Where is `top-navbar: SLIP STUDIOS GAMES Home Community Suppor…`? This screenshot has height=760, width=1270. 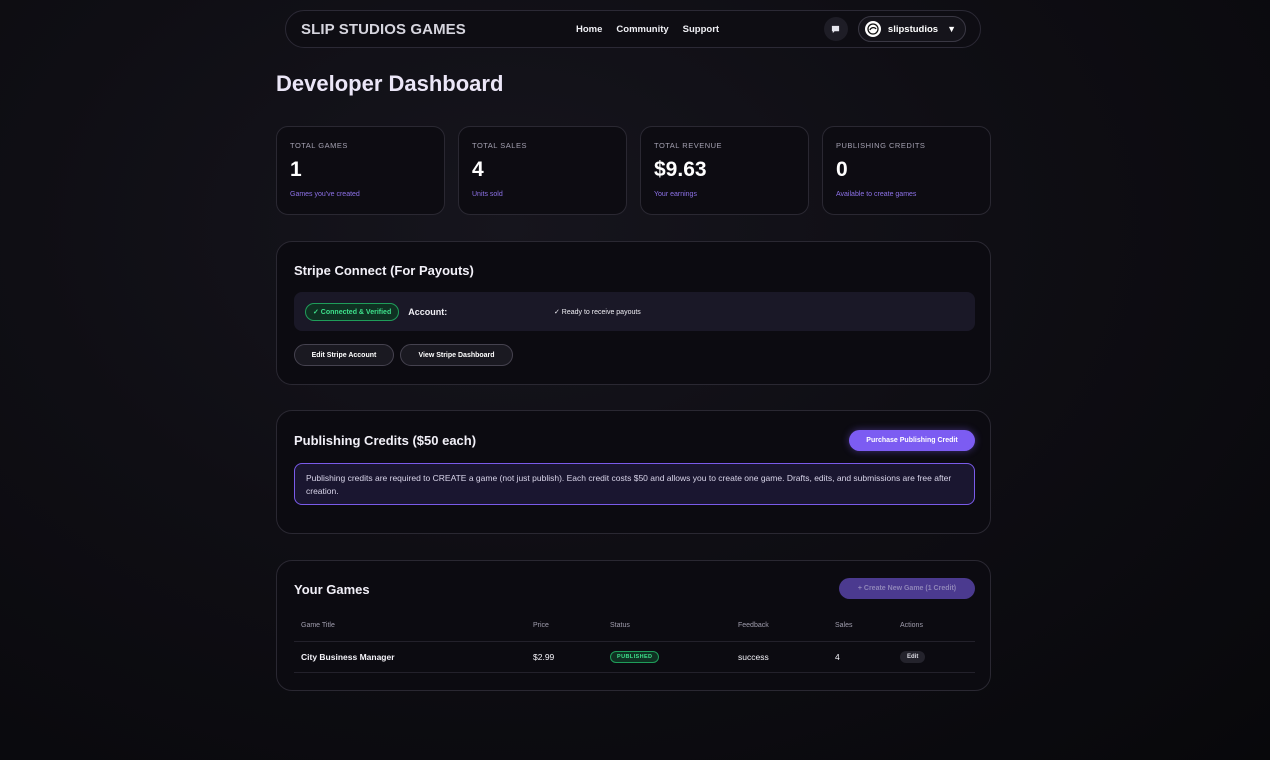 top-navbar: SLIP STUDIOS GAMES Home Community Suppor… is located at coordinates (633, 29).